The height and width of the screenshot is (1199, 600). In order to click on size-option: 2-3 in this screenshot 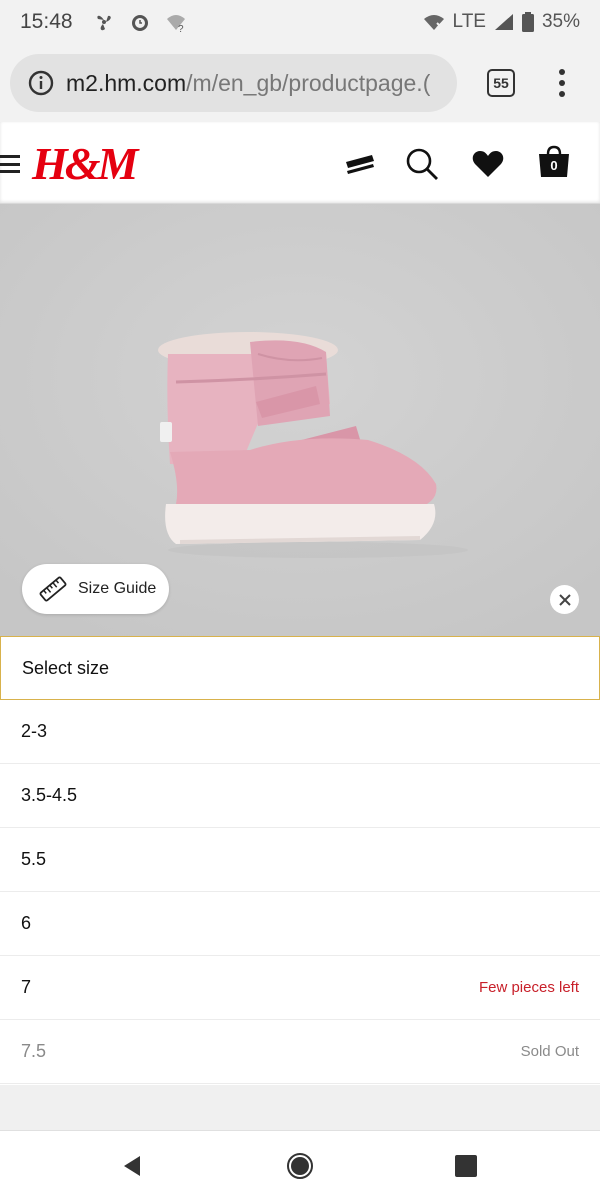, I will do `click(300, 732)`.